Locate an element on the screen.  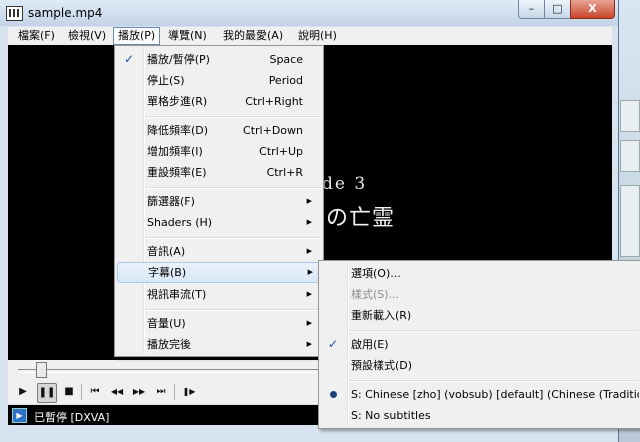
menu-item-label: 播放/暫停(P) is located at coordinates (178, 59).